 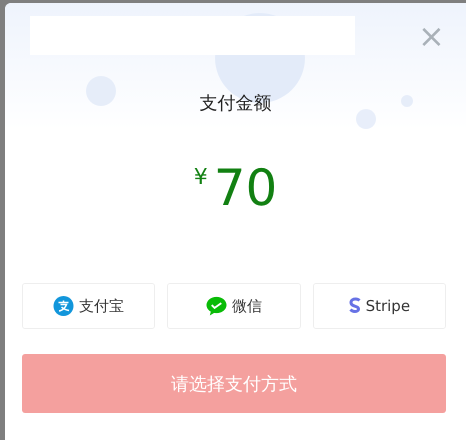 I want to click on currency-symbol: ¥, so click(x=201, y=177).